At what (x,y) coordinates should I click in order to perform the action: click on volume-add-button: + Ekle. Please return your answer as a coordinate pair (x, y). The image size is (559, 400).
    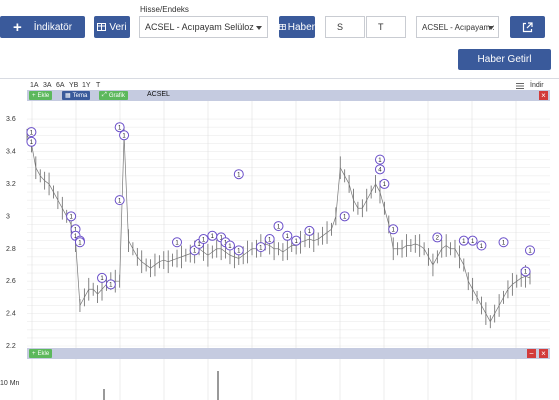
    Looking at the image, I should click on (41, 353).